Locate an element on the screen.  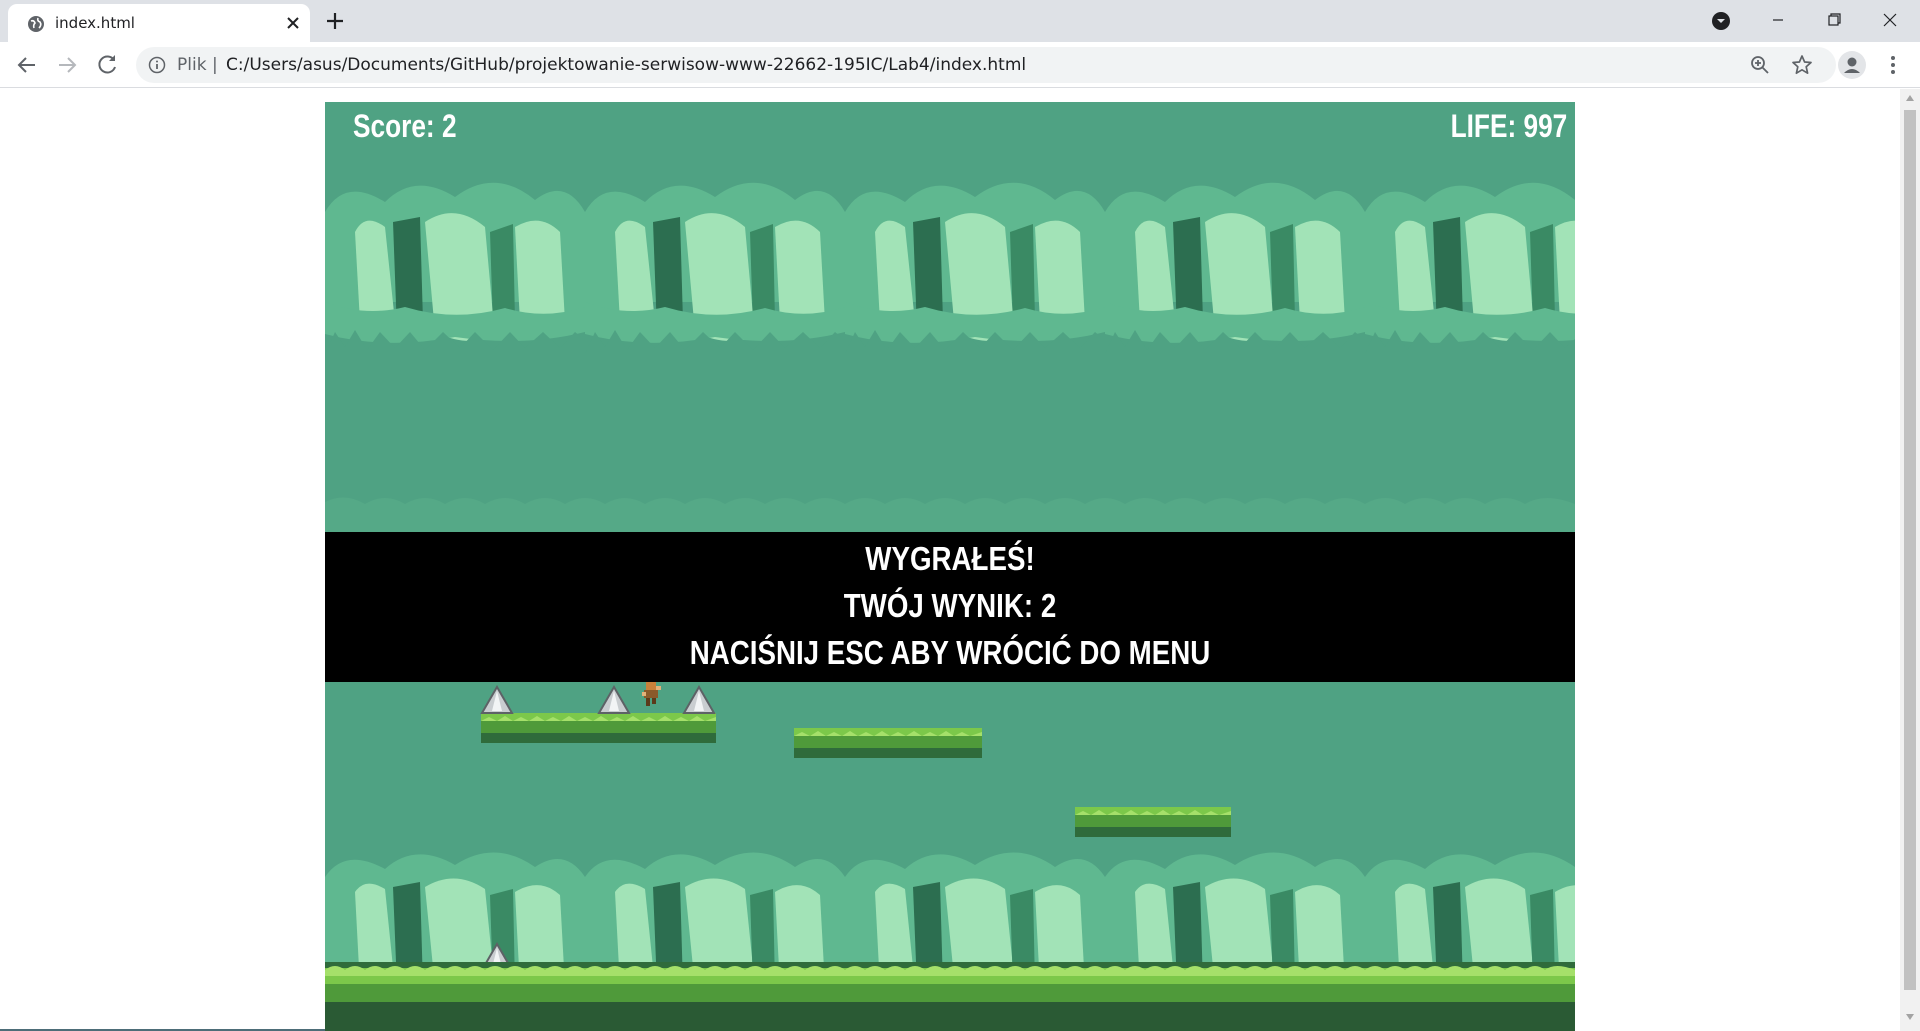
more-menu-icon is located at coordinates (1893, 65).